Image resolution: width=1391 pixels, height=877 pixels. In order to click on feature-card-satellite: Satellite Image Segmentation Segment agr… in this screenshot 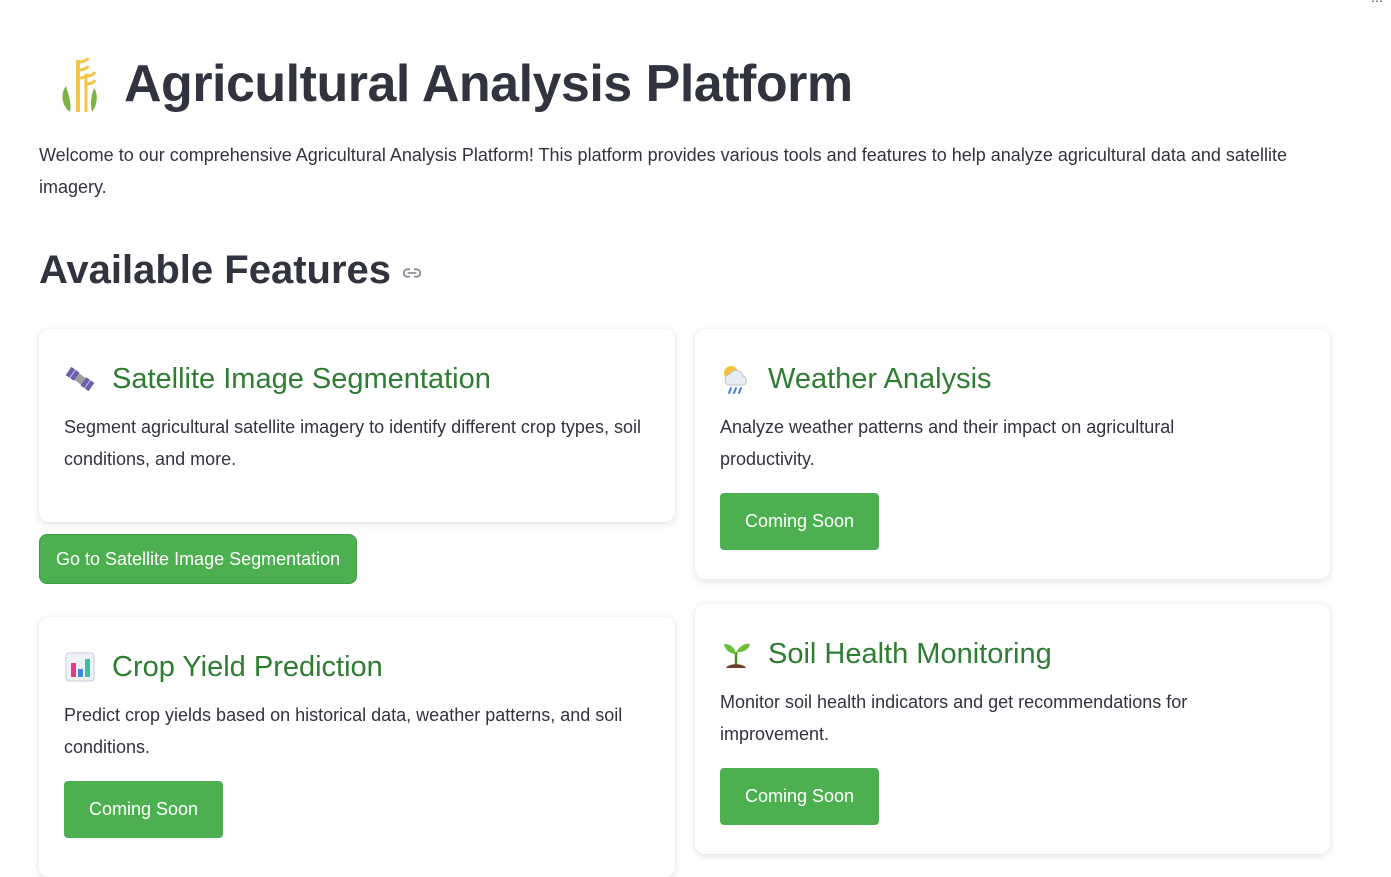, I will do `click(357, 425)`.